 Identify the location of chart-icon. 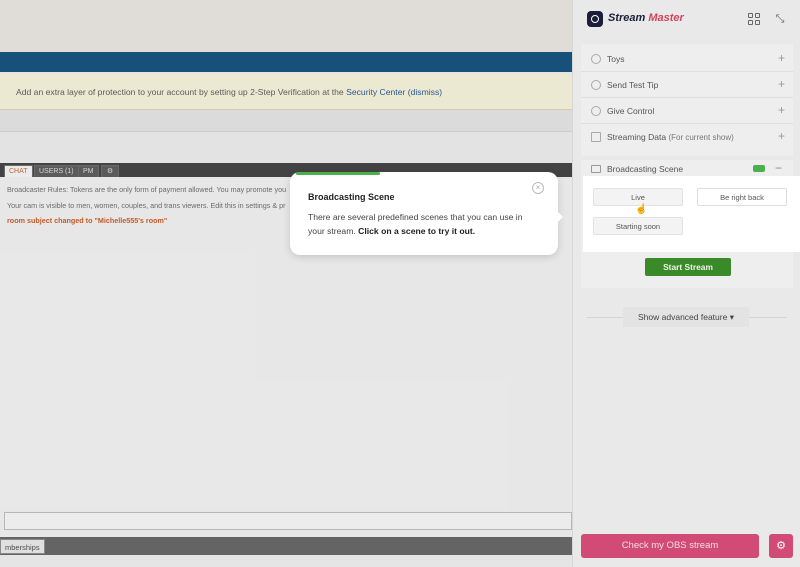
(596, 137).